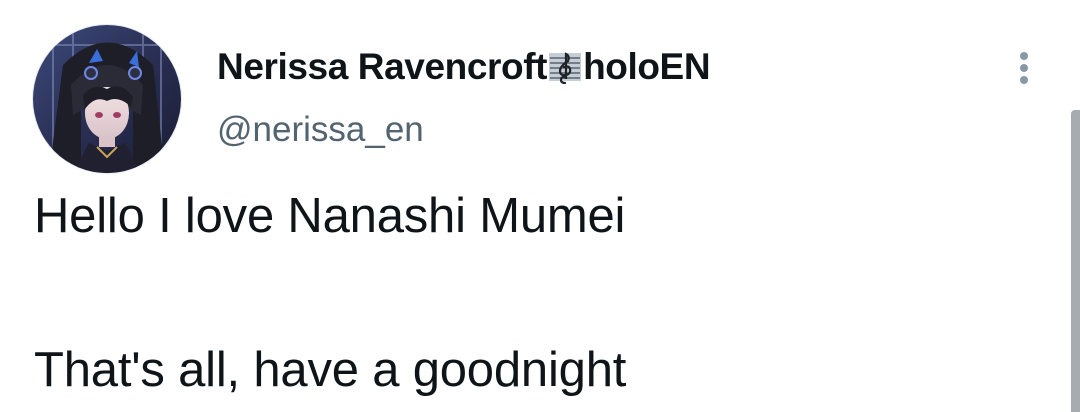 Image resolution: width=1080 pixels, height=412 pixels. Describe the element at coordinates (565, 71) in the screenshot. I see `music-staff-treble-clef-icon` at that location.